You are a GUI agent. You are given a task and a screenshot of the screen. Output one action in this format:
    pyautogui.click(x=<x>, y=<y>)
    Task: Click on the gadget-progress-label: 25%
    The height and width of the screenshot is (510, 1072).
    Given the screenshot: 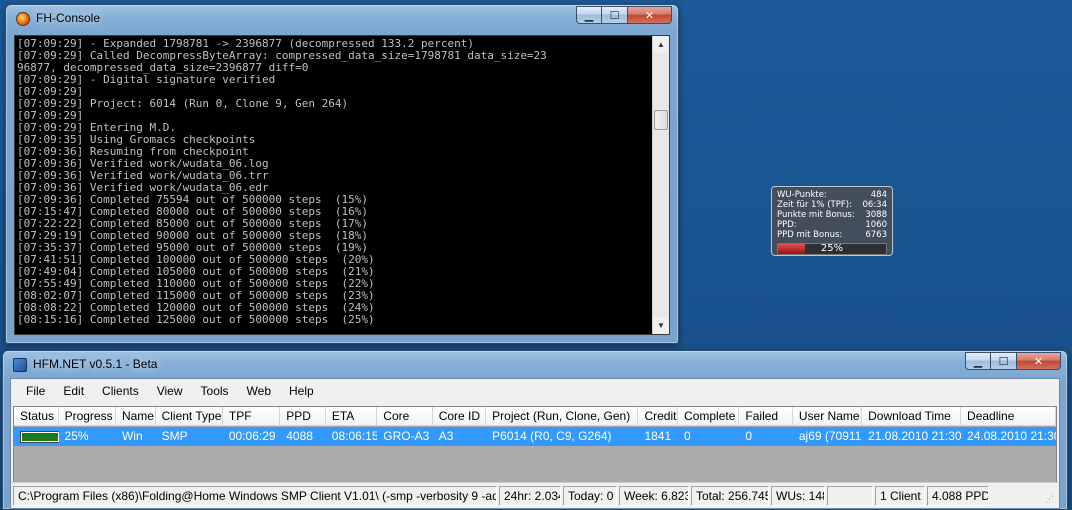 What is the action you would take?
    pyautogui.click(x=832, y=248)
    